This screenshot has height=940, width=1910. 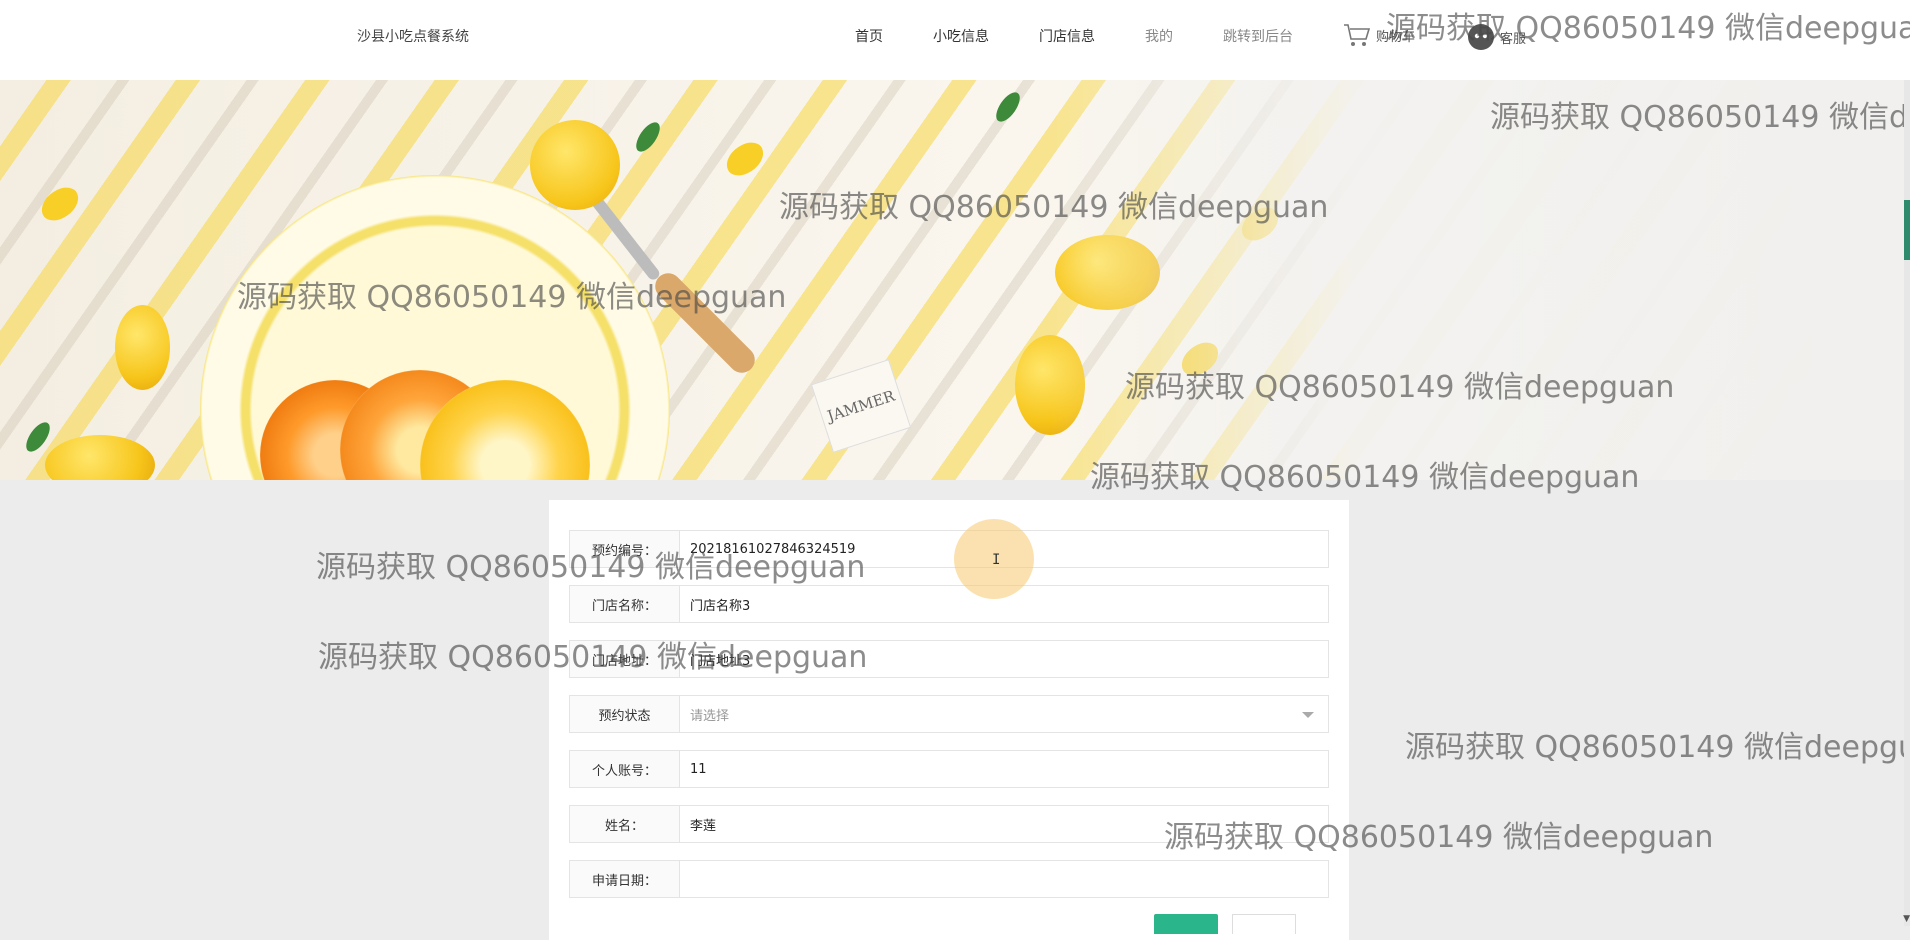 What do you see at coordinates (625, 769) in the screenshot?
I see `field-label: 个人账号：` at bounding box center [625, 769].